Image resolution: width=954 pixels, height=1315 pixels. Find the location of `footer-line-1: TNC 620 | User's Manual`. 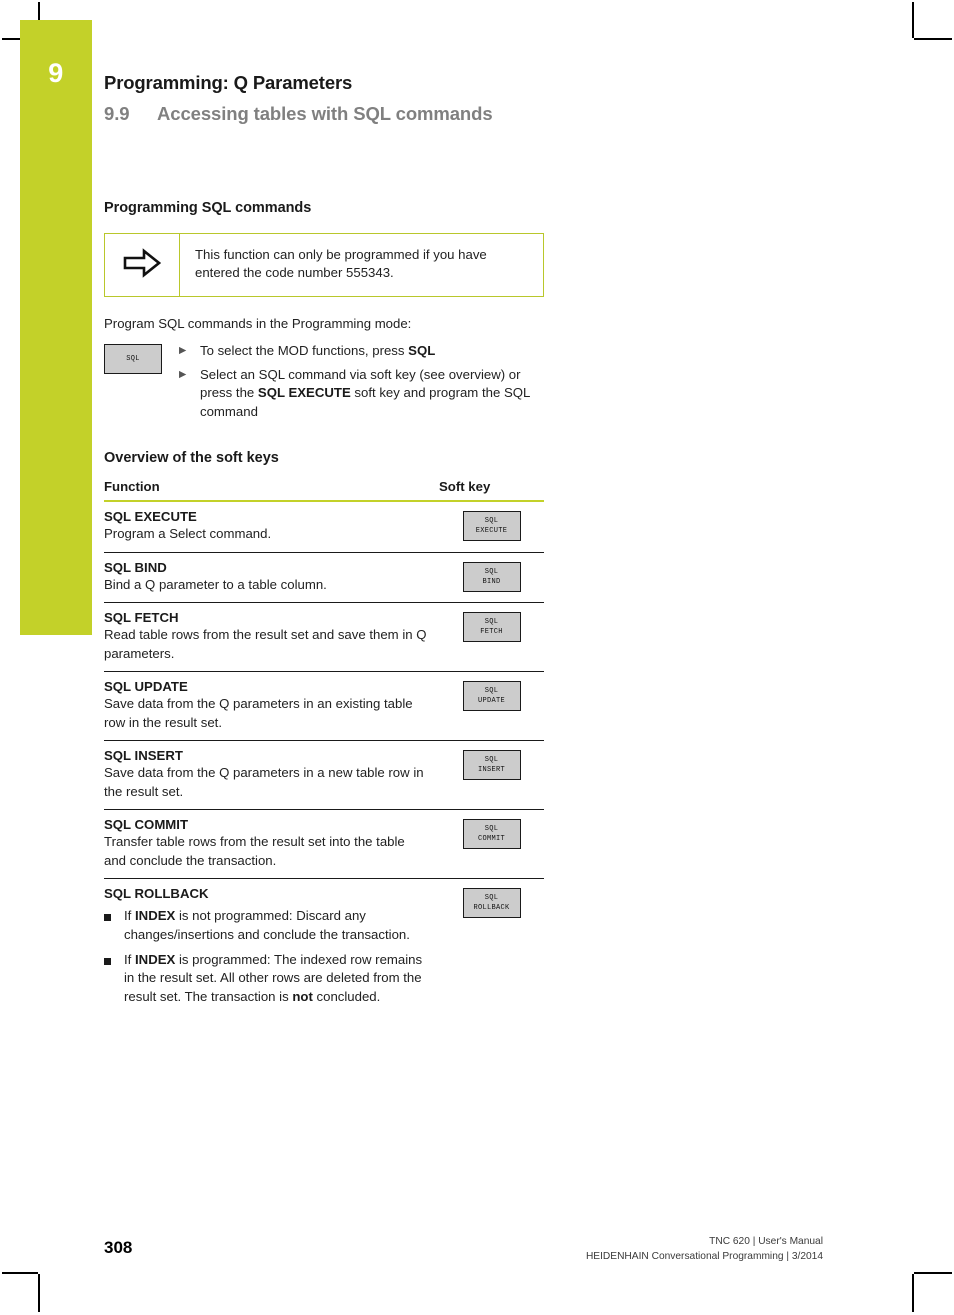

footer-line-1: TNC 620 | User's Manual is located at coordinates (766, 1241).